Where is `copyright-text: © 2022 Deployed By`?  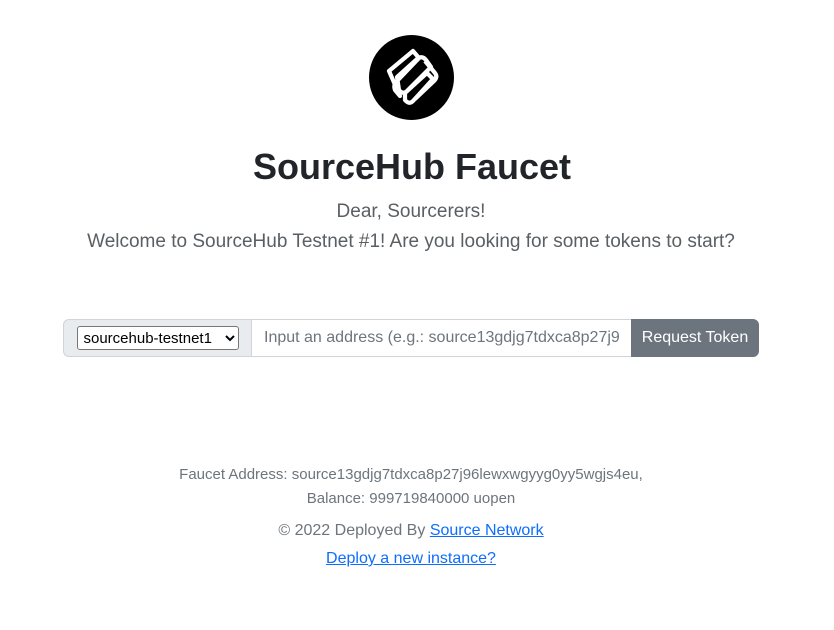
copyright-text: © 2022 Deployed By is located at coordinates (352, 530).